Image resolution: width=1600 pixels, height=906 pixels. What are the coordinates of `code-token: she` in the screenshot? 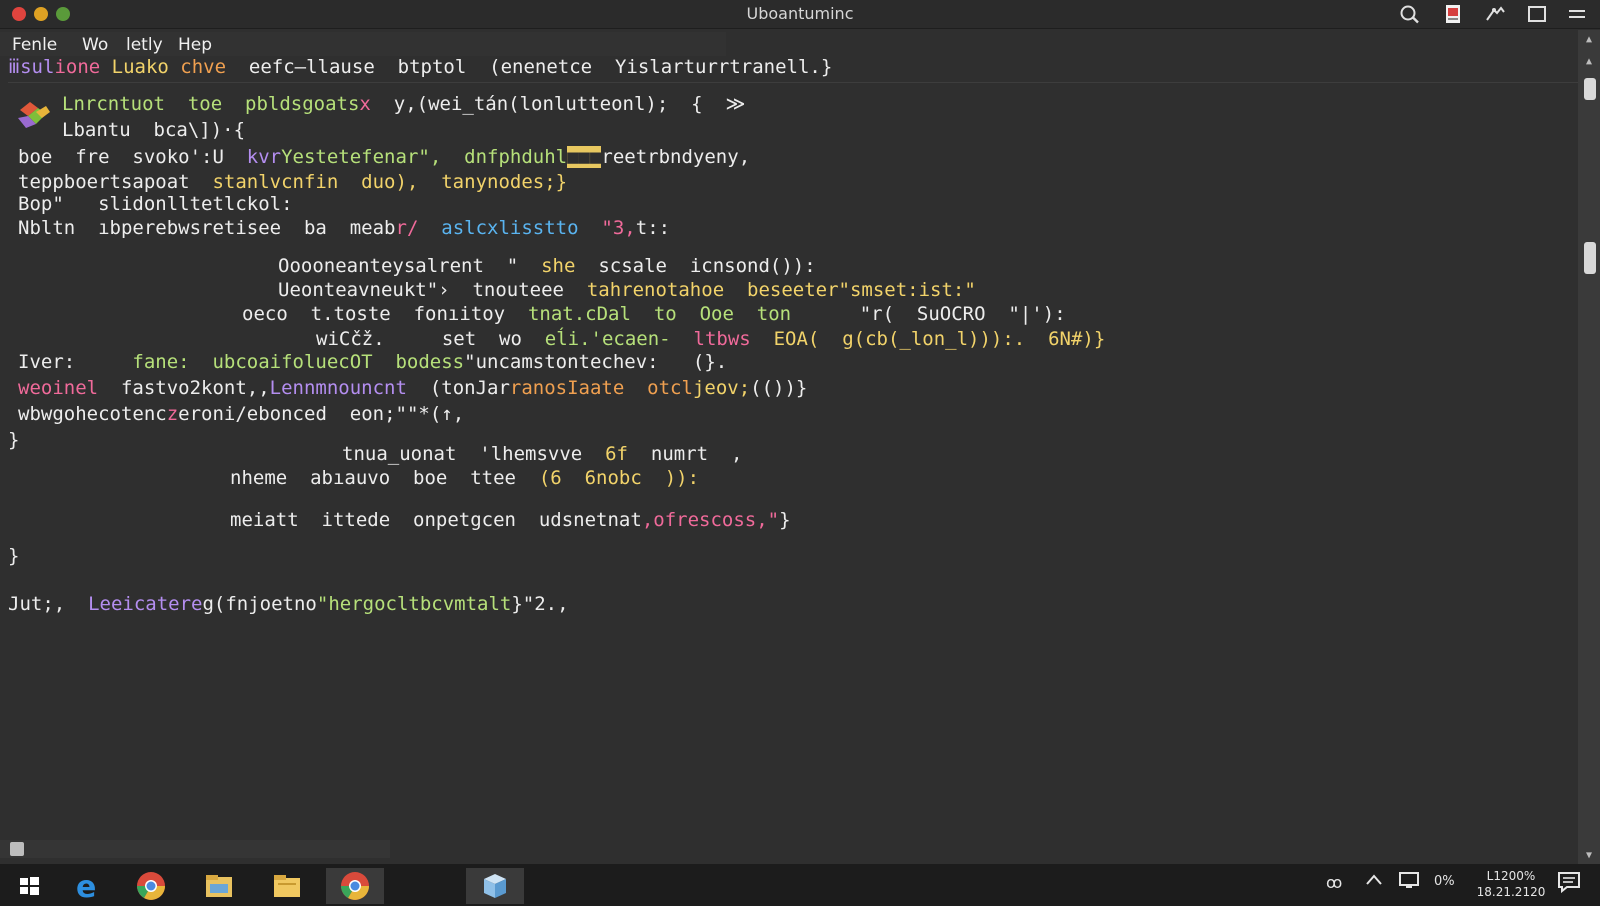 It's located at (558, 266).